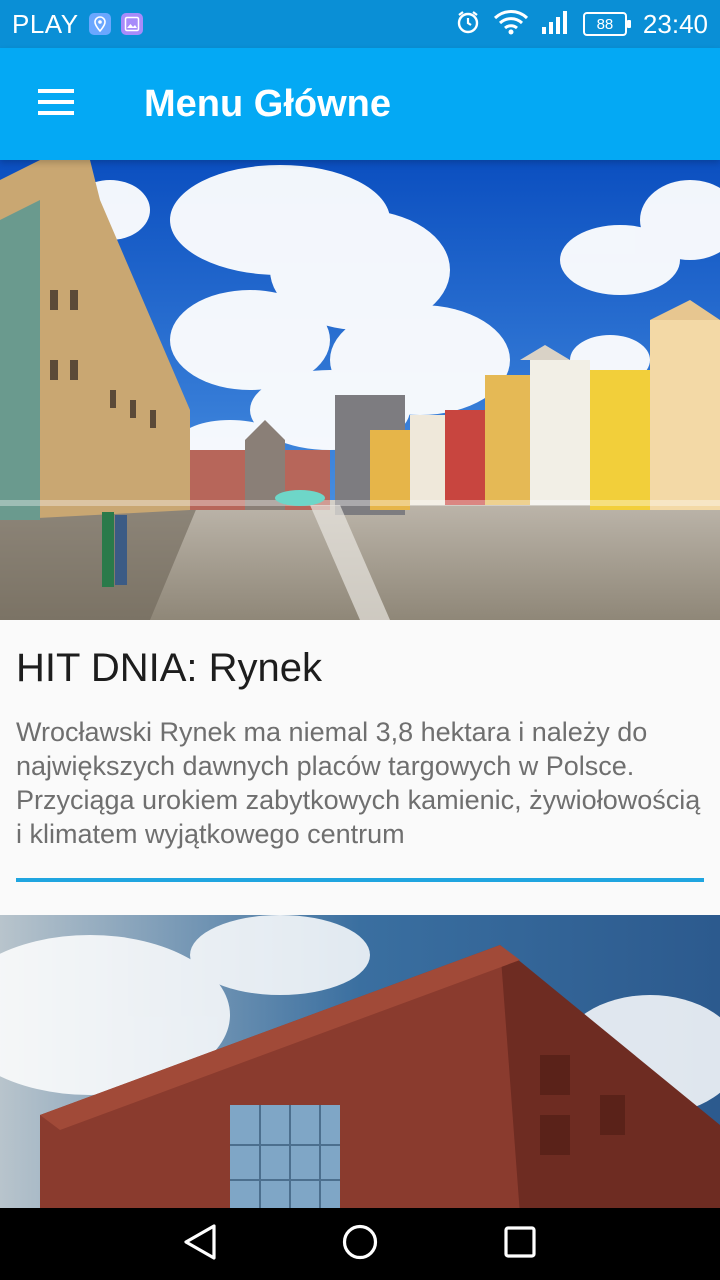 The image size is (720, 1280). Describe the element at coordinates (99, 24) in the screenshot. I see `maps-icon` at that location.